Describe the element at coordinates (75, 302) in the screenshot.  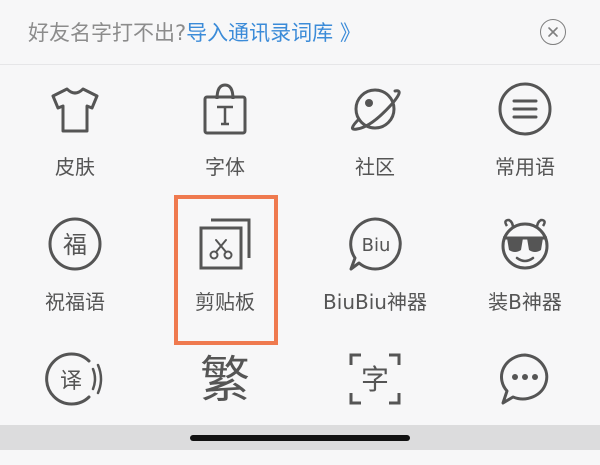
I see `tool-label: 祝福语` at that location.